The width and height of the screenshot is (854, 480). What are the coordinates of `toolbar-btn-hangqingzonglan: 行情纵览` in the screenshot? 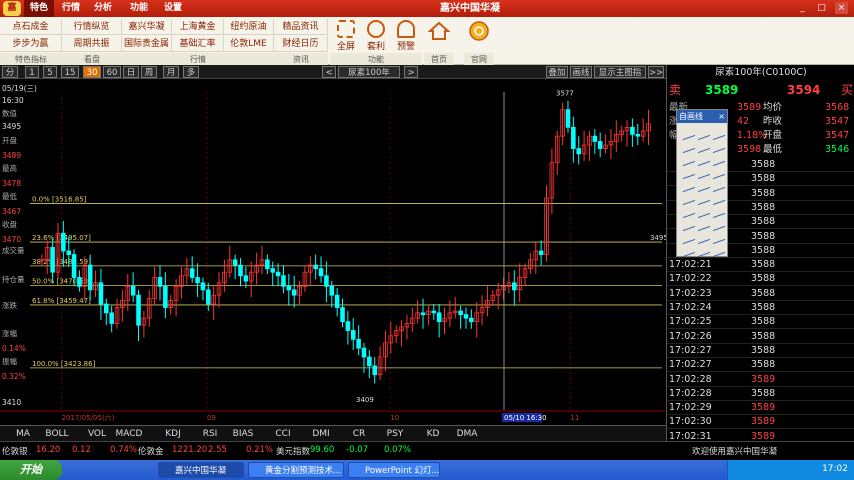 It's located at (92, 27).